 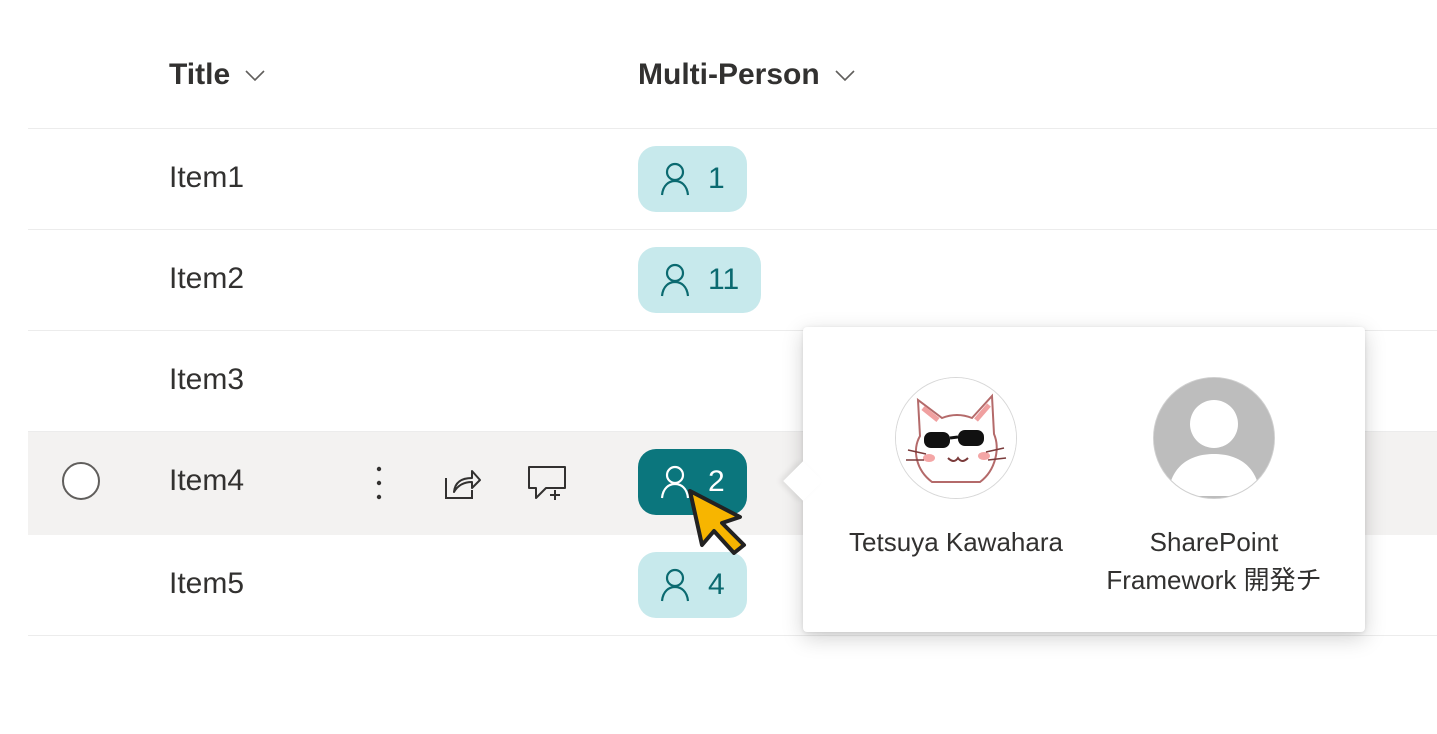 What do you see at coordinates (206, 279) in the screenshot?
I see `row-title: Item2` at bounding box center [206, 279].